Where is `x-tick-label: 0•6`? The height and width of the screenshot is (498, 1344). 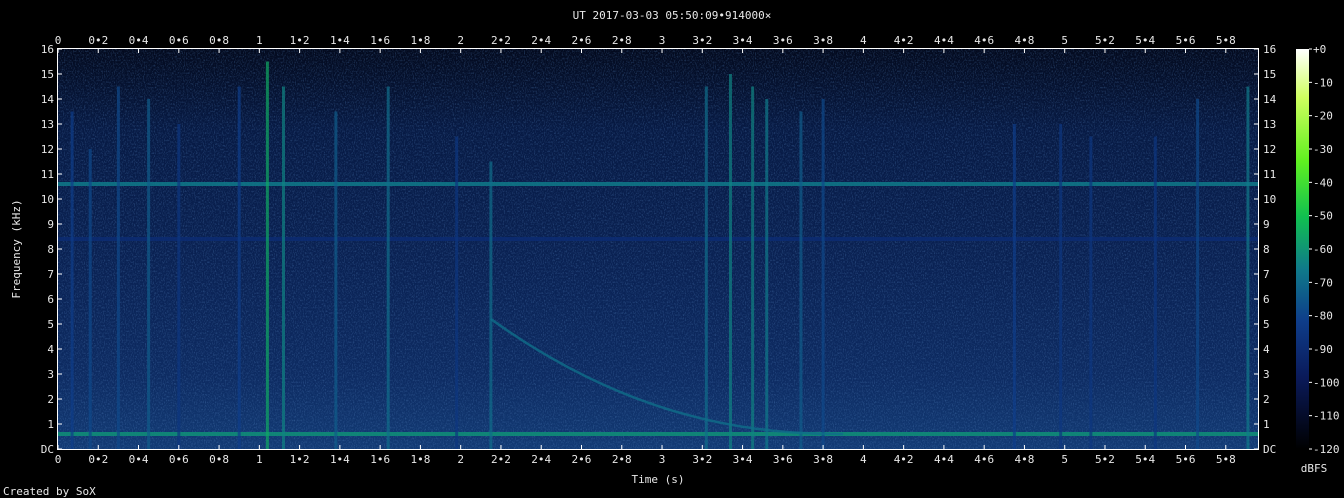 x-tick-label: 0•6 is located at coordinates (179, 459).